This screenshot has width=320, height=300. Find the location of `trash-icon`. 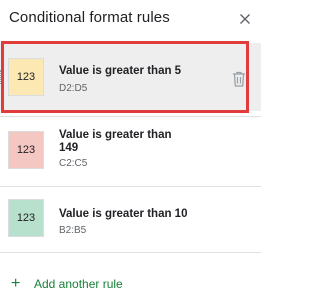

trash-icon is located at coordinates (239, 79).